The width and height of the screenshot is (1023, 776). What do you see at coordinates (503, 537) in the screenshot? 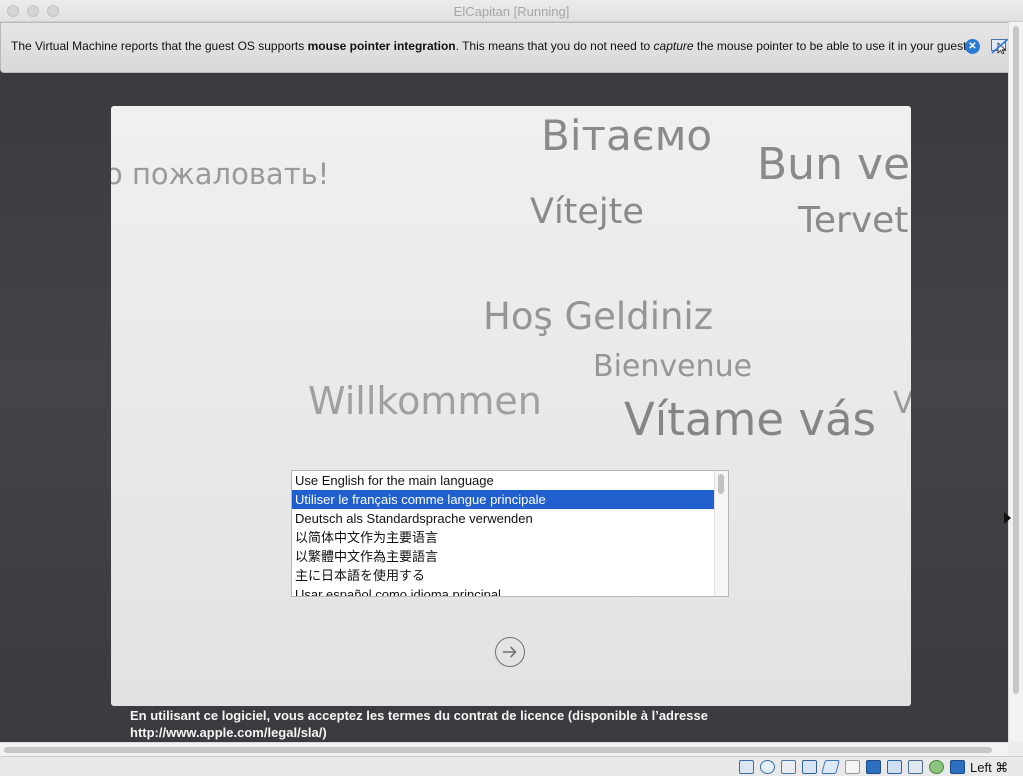
I see `language-option: 以简体中文作为主要语言` at bounding box center [503, 537].